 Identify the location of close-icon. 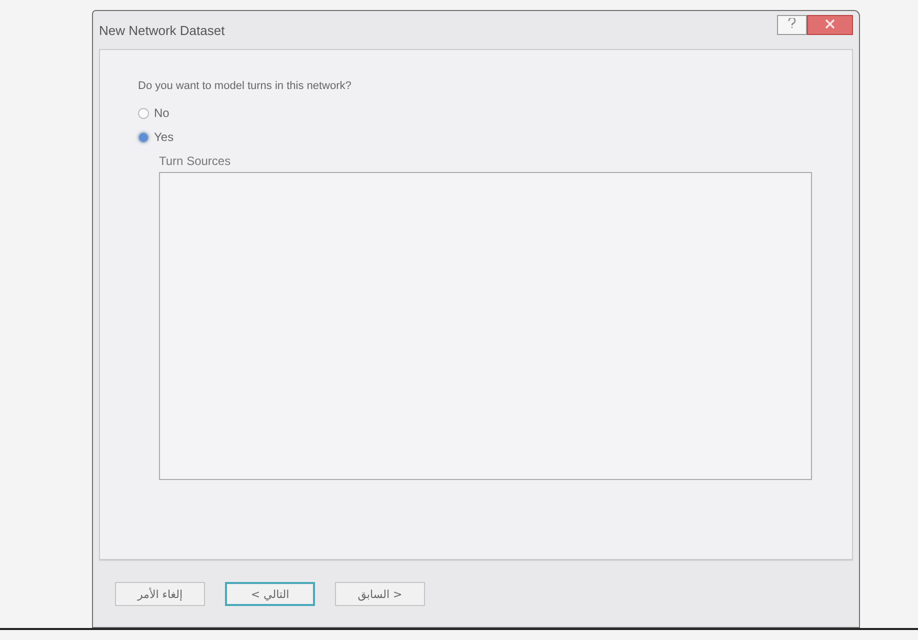
(830, 24).